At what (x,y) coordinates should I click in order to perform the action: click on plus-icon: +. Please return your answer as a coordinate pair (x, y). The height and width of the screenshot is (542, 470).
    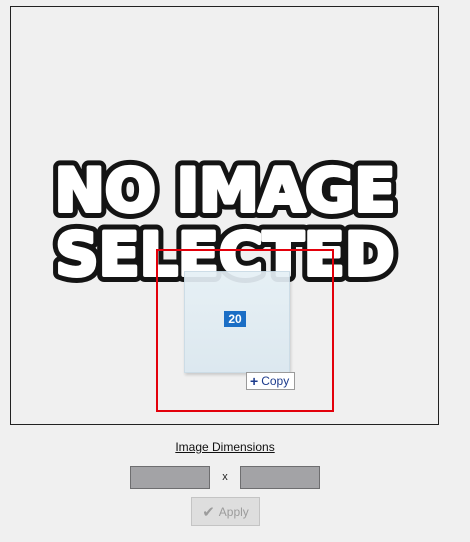
    Looking at the image, I should click on (254, 381).